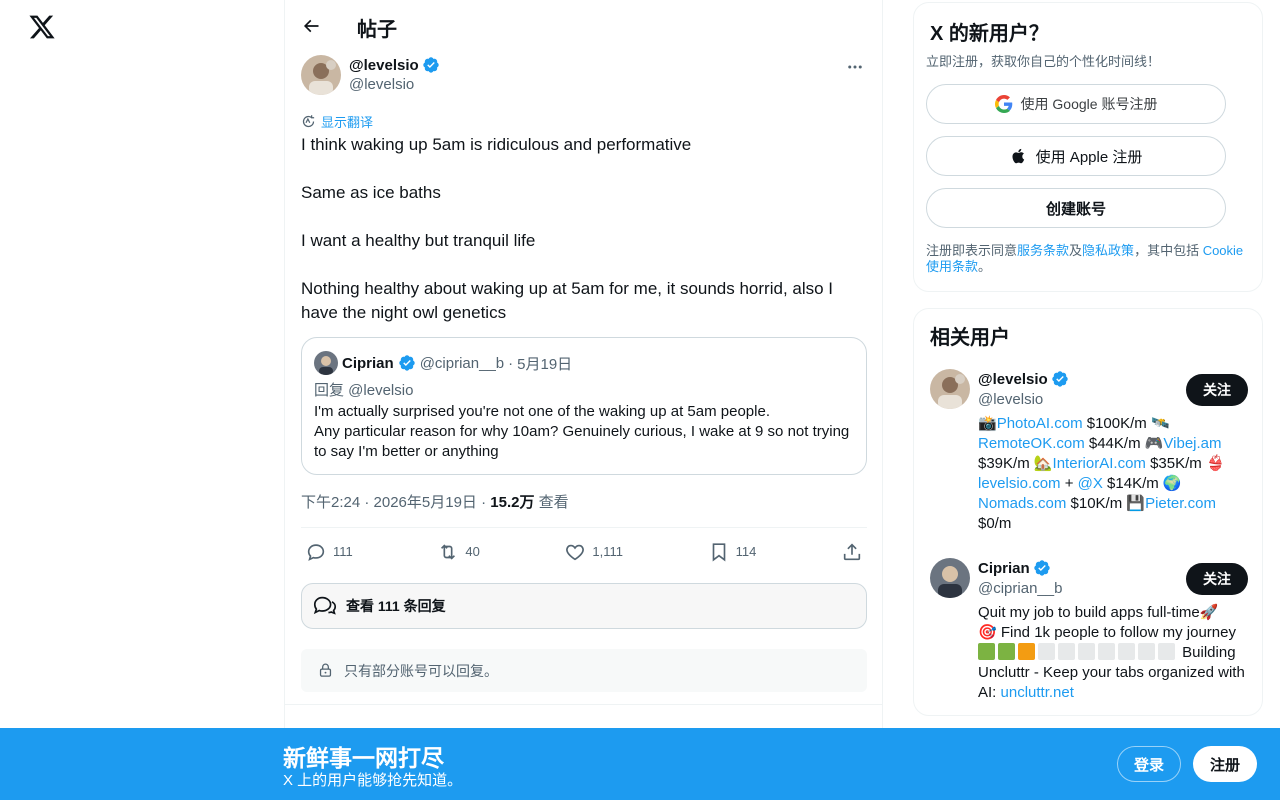 This screenshot has width=1280, height=800. Describe the element at coordinates (575, 552) in the screenshot. I see `heart-icon` at that location.